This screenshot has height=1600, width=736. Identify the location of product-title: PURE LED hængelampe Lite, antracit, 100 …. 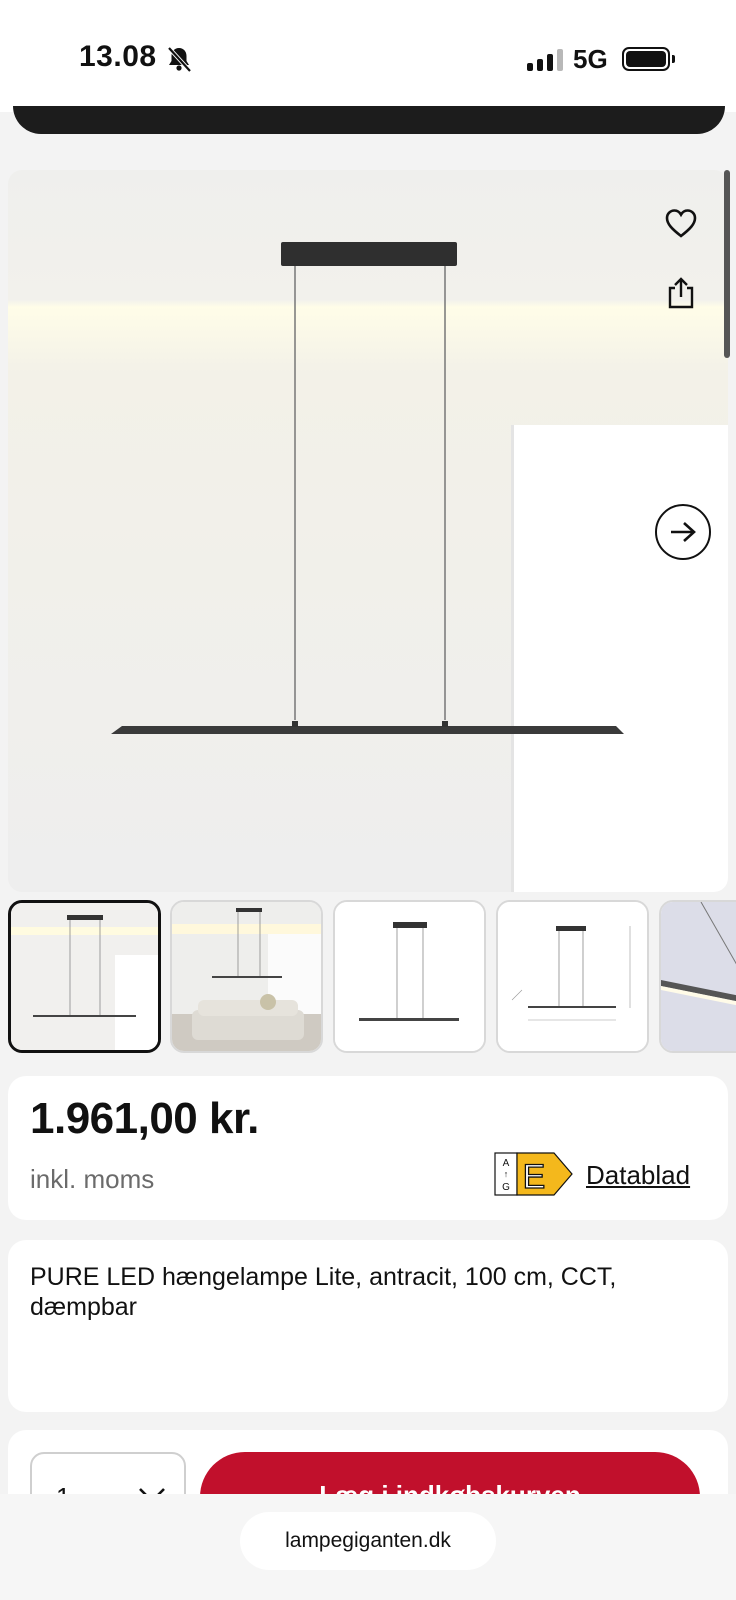
(323, 1292).